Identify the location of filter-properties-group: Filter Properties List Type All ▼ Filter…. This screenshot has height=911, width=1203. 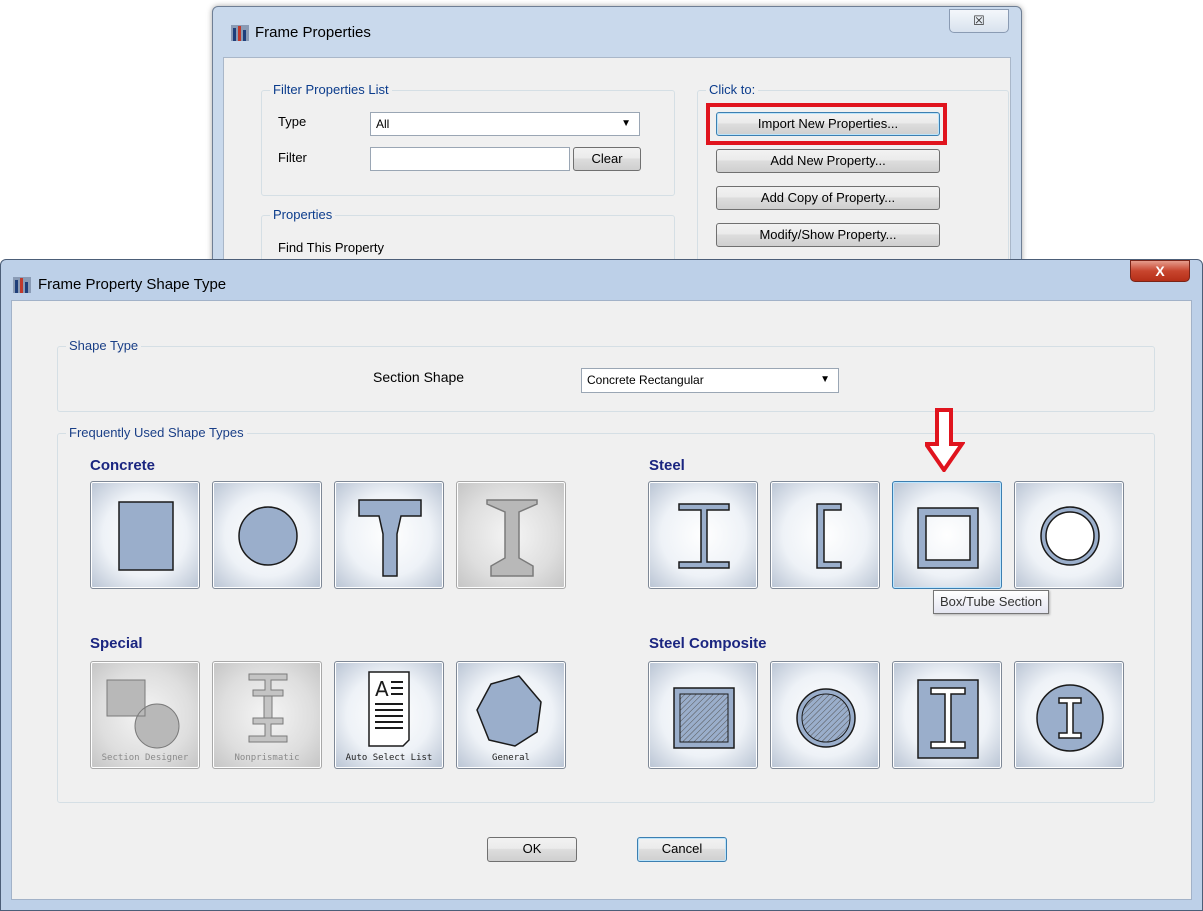
(468, 139).